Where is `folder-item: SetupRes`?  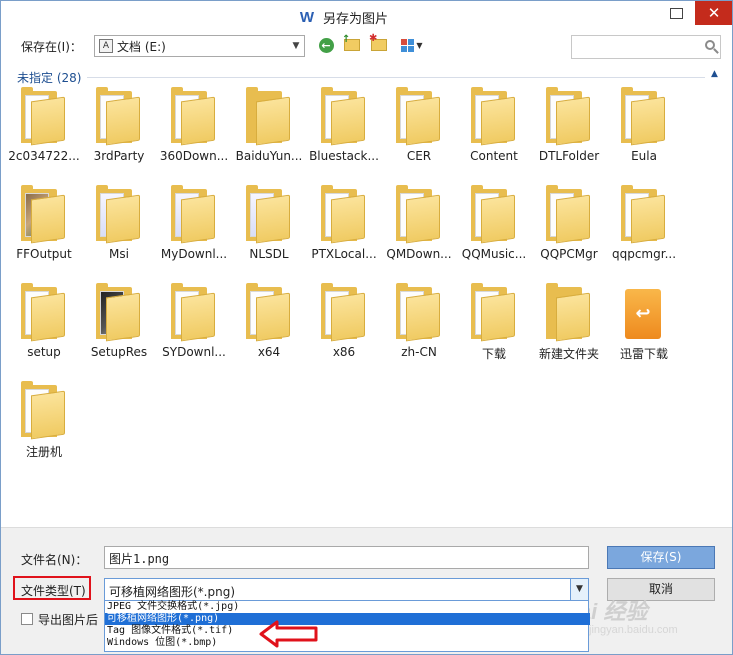 folder-item: SetupRes is located at coordinates (119, 324).